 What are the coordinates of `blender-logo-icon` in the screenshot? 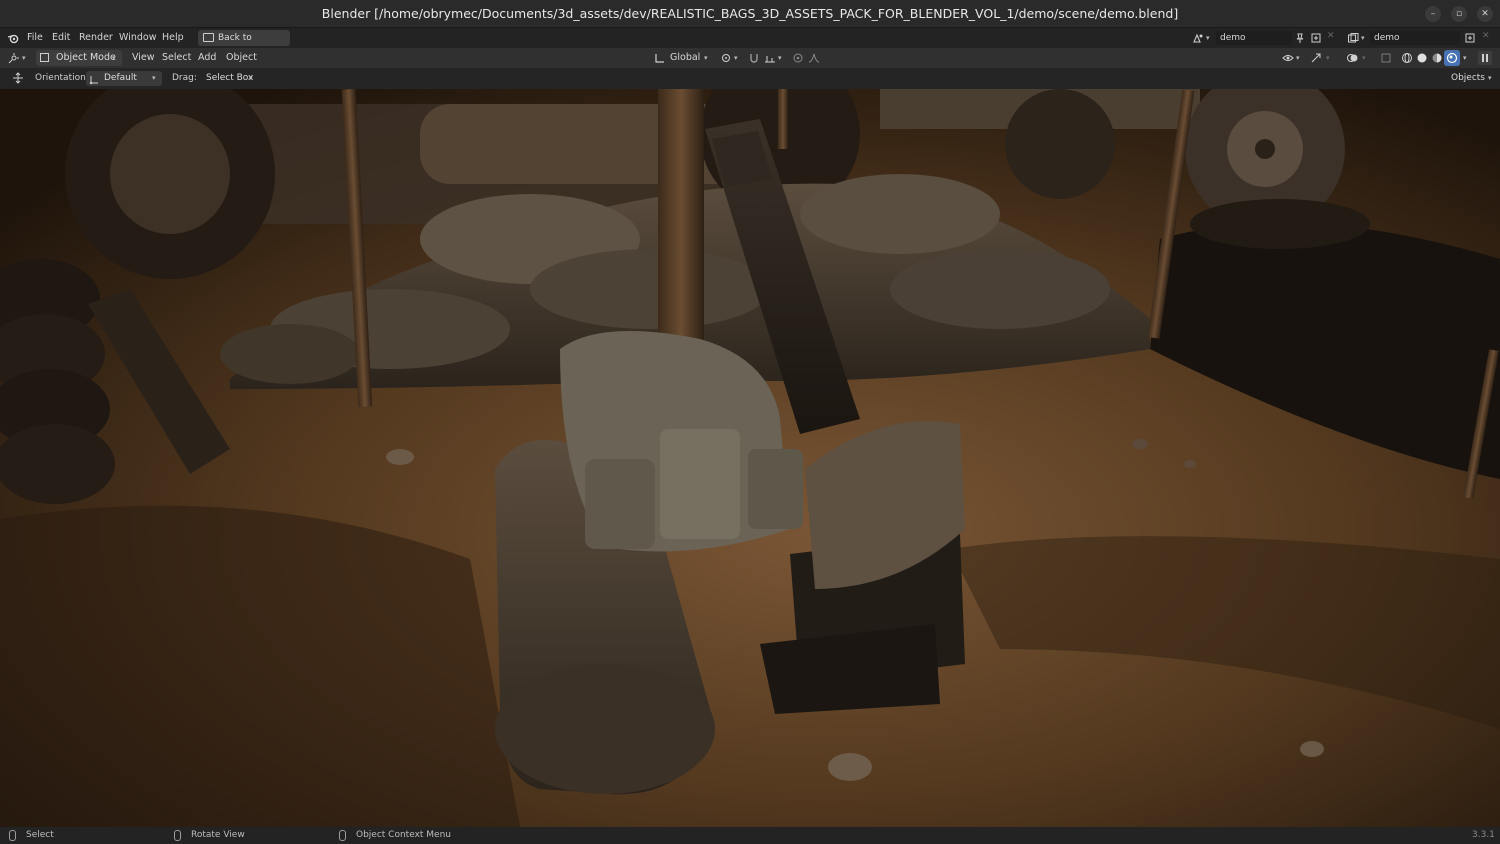 It's located at (13, 38).